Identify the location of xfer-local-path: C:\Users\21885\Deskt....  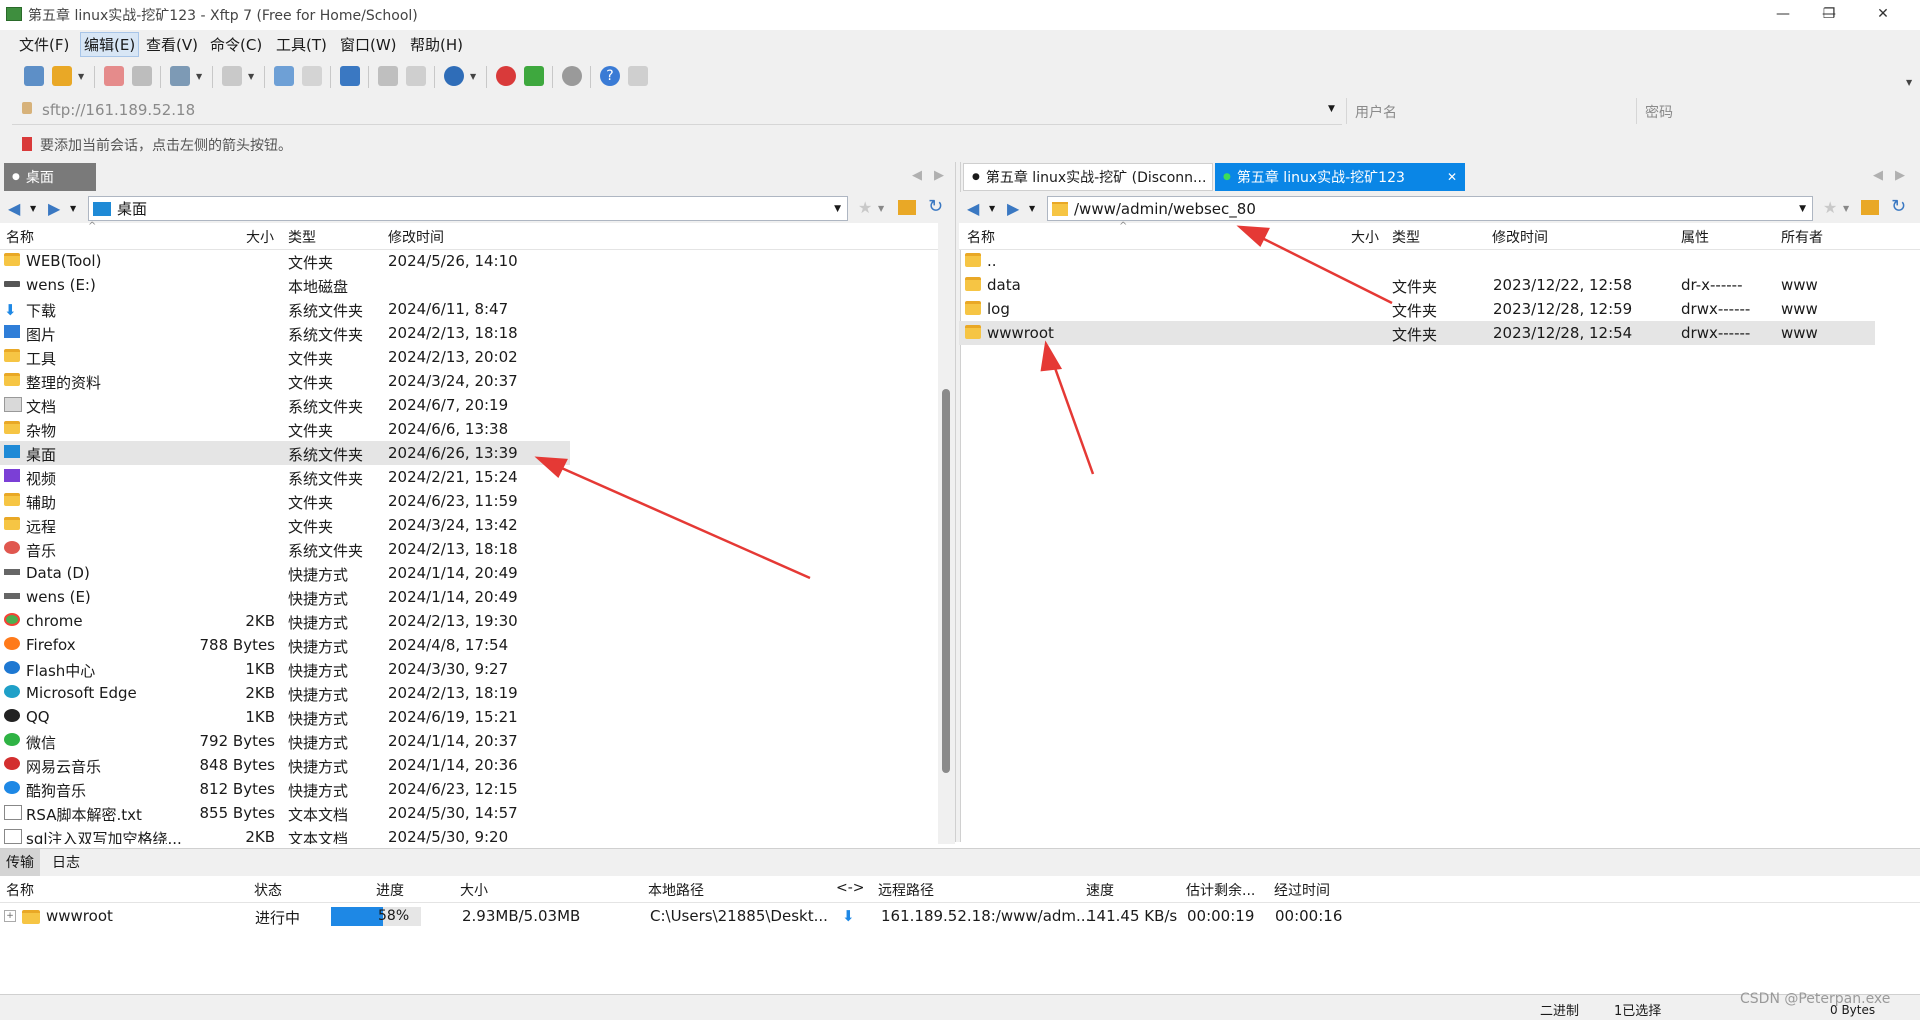
(739, 916).